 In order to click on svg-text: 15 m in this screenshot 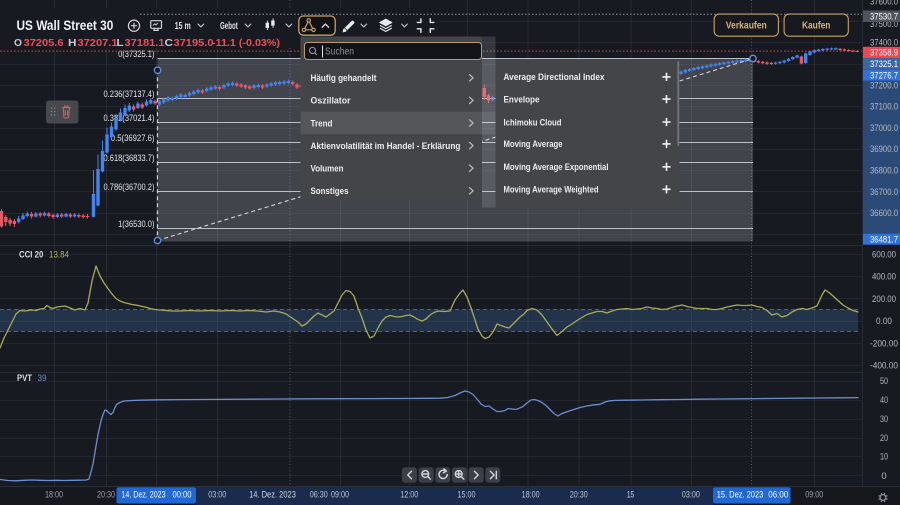, I will do `click(183, 26)`.